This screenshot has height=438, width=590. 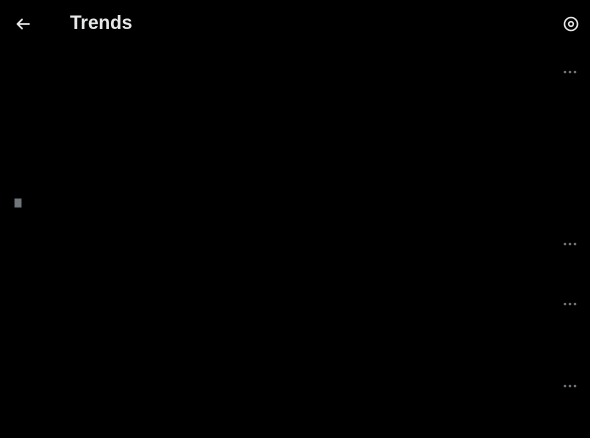 I want to click on promoted-icon, so click(x=18, y=201).